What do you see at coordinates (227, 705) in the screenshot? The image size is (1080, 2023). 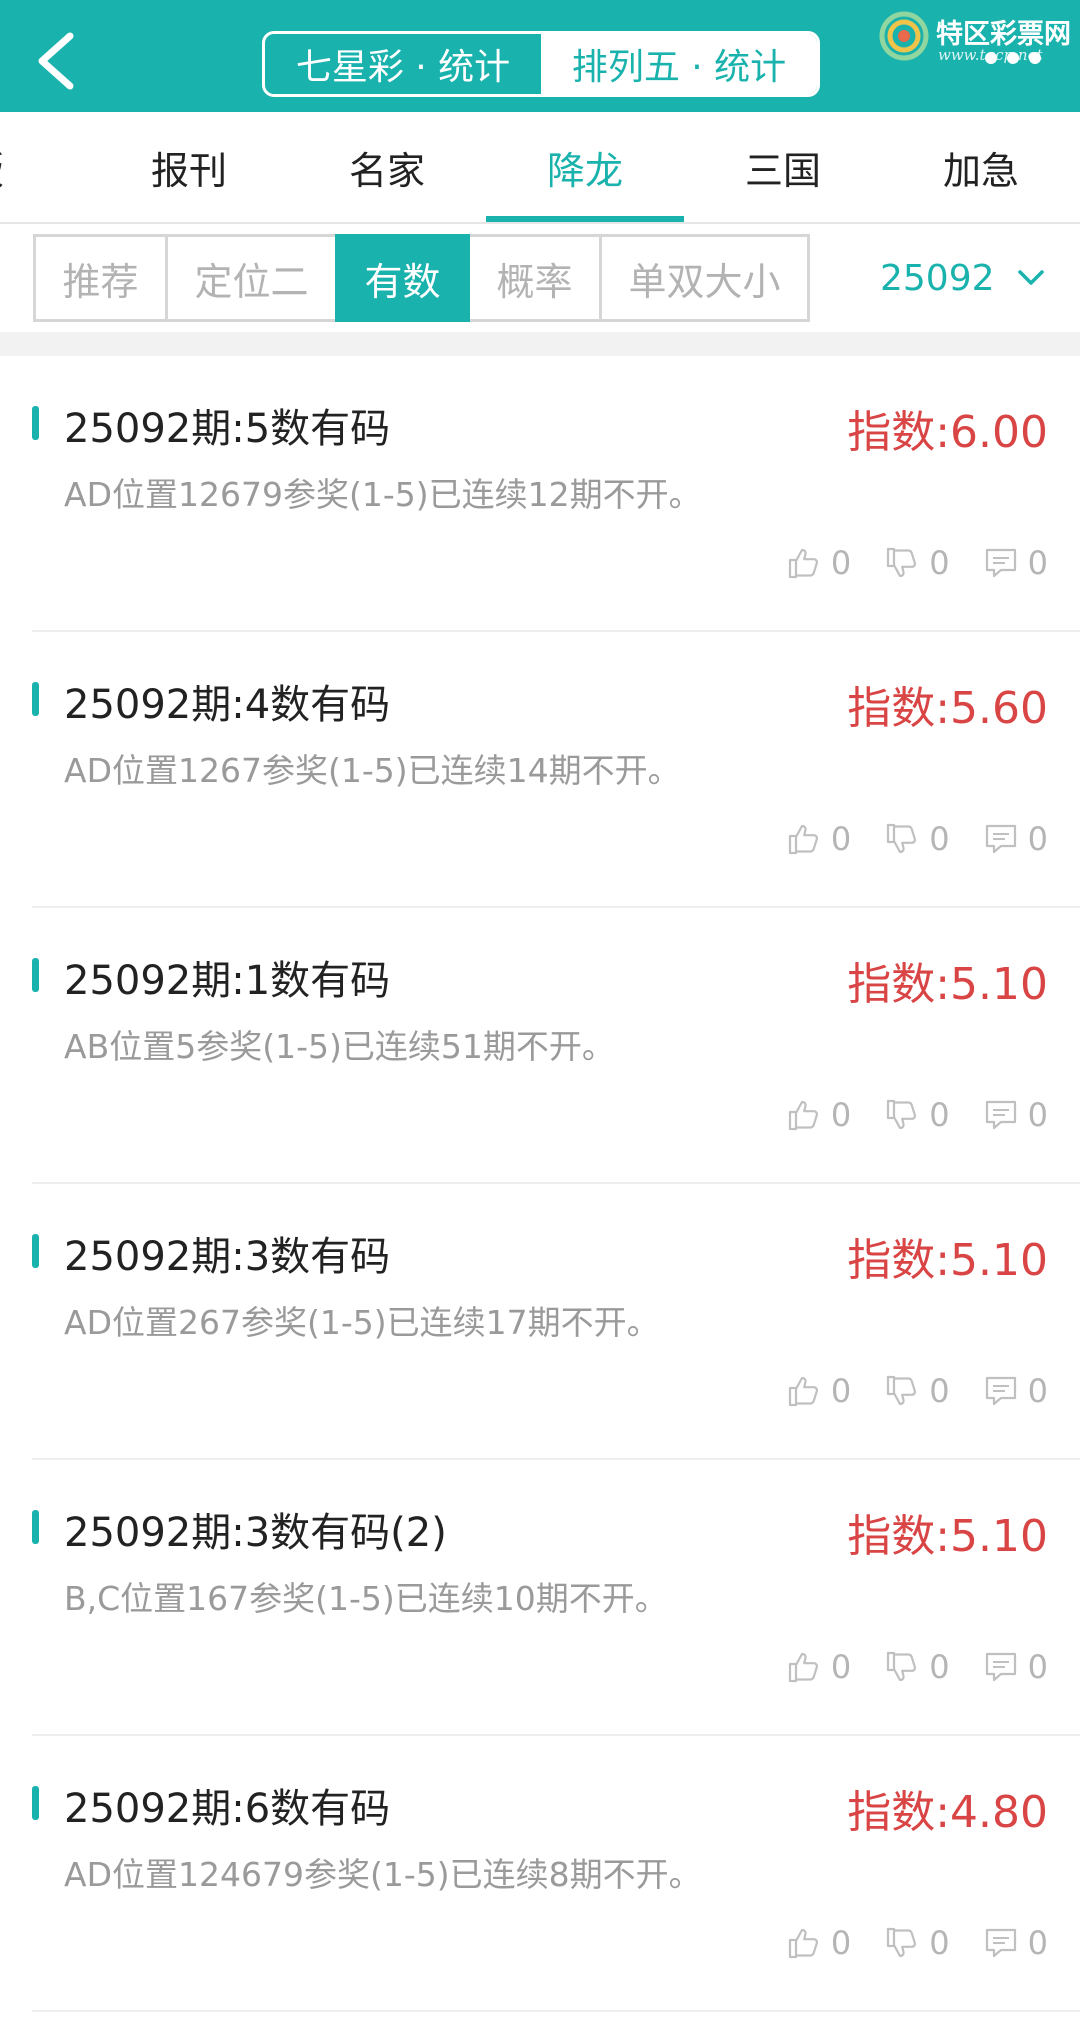 I see `card-title: 25092期:4数有码` at bounding box center [227, 705].